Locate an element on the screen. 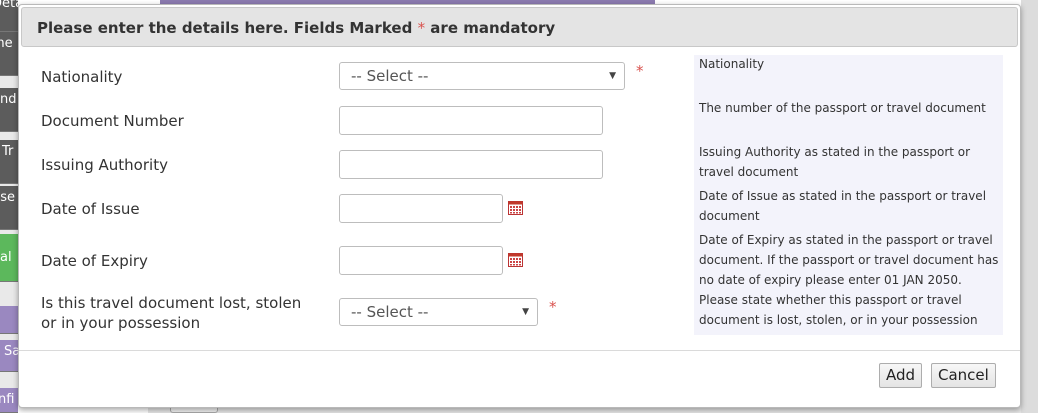  side-tab-2: me is located at coordinates (9, 54).